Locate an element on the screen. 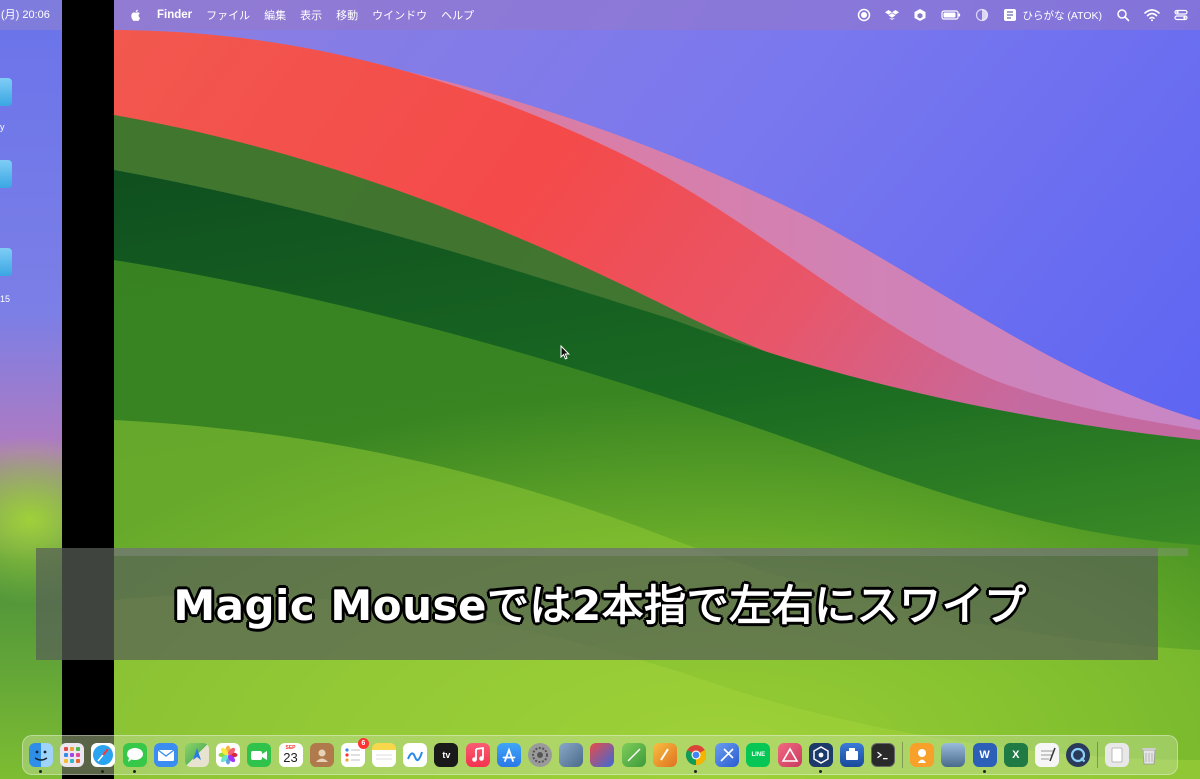 The image size is (1200, 779). reminders-badge: 6 is located at coordinates (363, 743).